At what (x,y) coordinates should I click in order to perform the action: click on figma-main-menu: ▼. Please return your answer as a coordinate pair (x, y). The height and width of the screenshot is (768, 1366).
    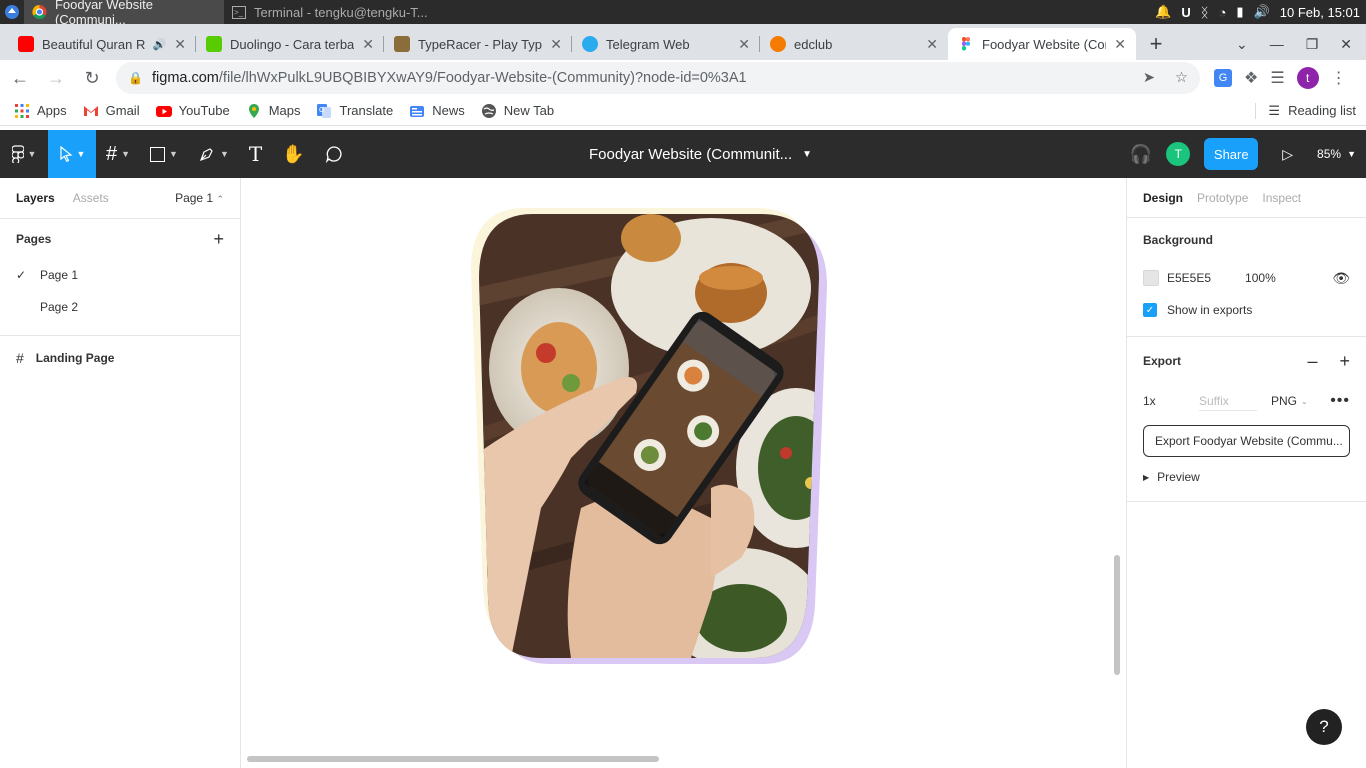
    Looking at the image, I should click on (24, 154).